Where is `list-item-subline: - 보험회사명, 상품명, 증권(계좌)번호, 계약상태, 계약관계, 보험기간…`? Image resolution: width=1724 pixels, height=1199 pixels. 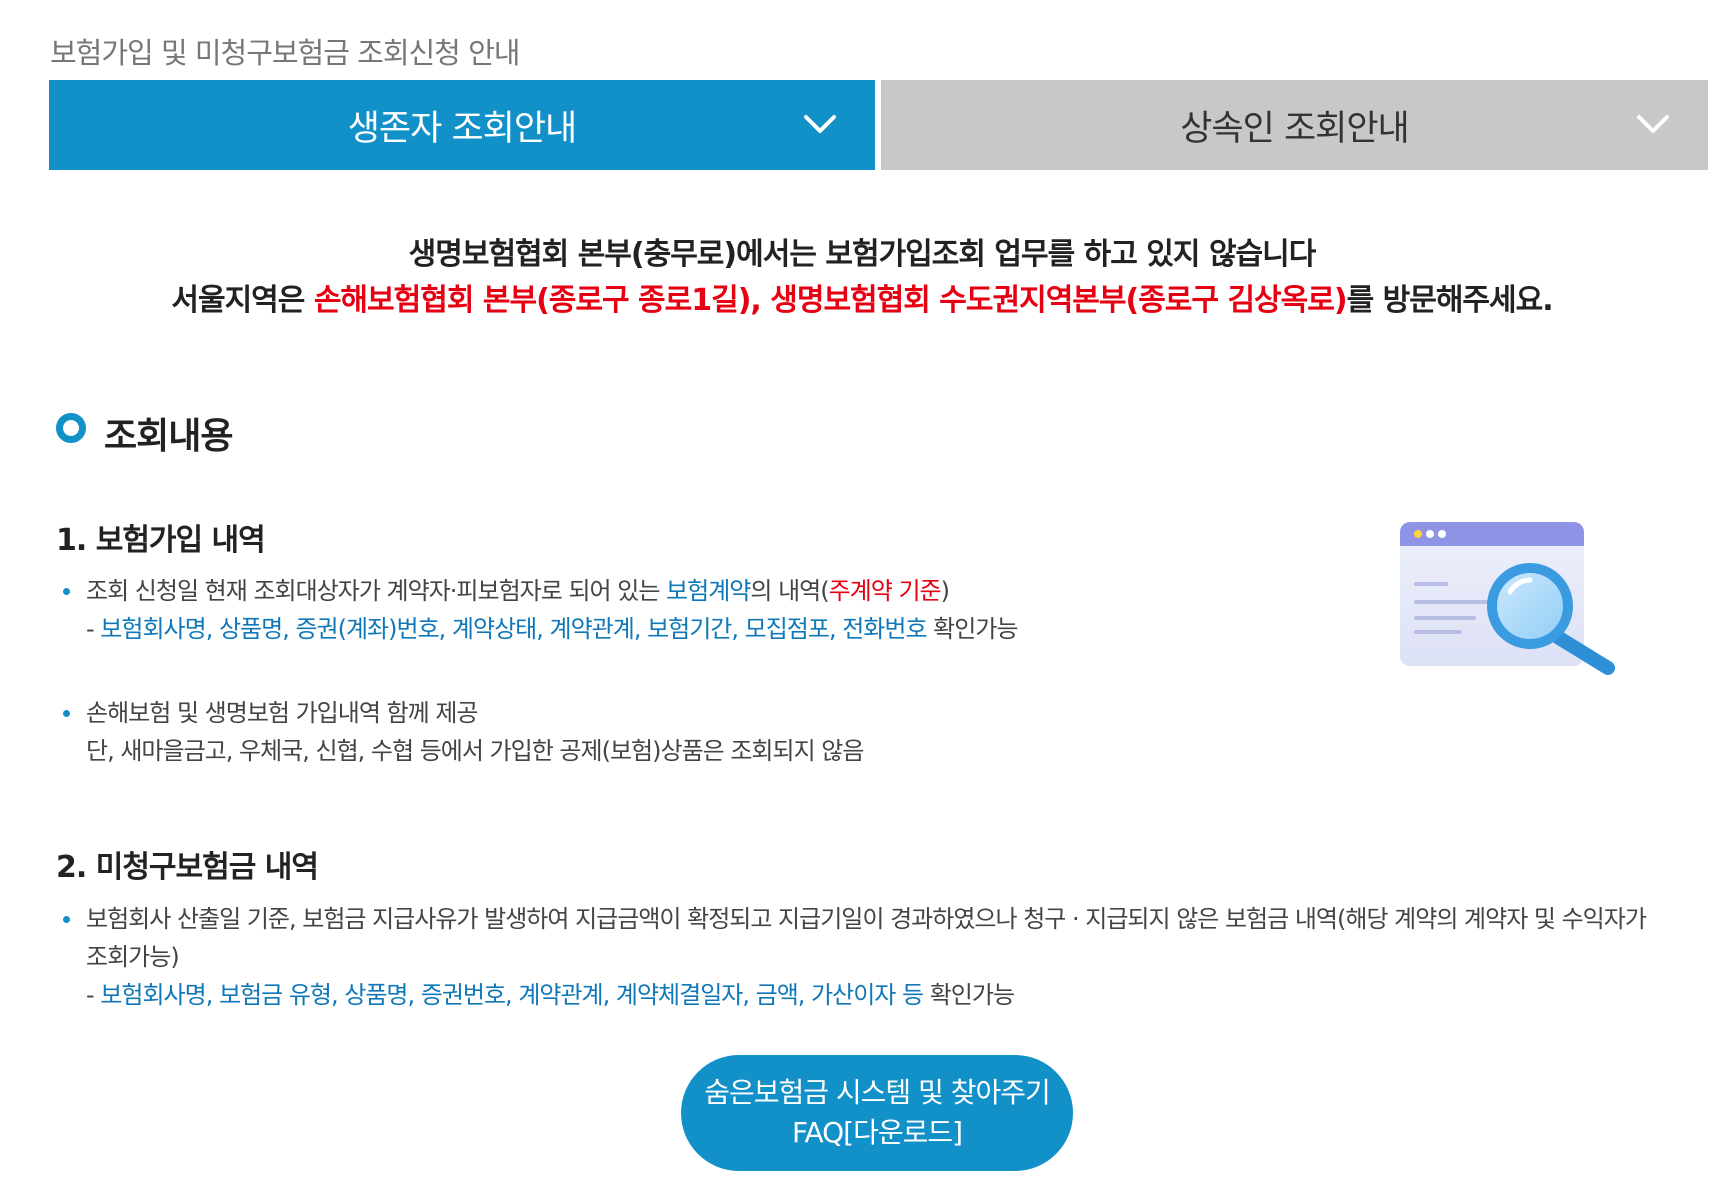 list-item-subline: - 보험회사명, 상품명, 증권(계좌)번호, 계약상태, 계약관계, 보험기간… is located at coordinates (552, 629).